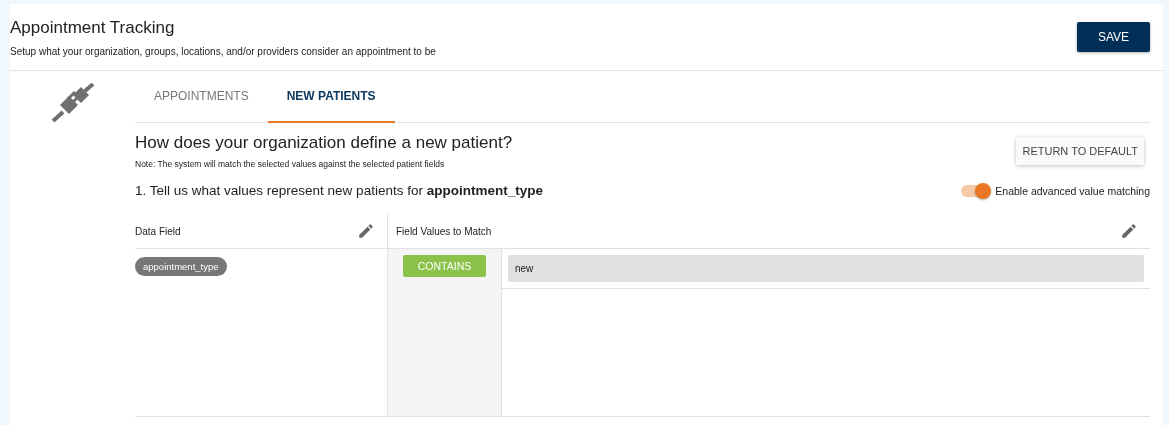  I want to click on plug-icon, so click(72, 103).